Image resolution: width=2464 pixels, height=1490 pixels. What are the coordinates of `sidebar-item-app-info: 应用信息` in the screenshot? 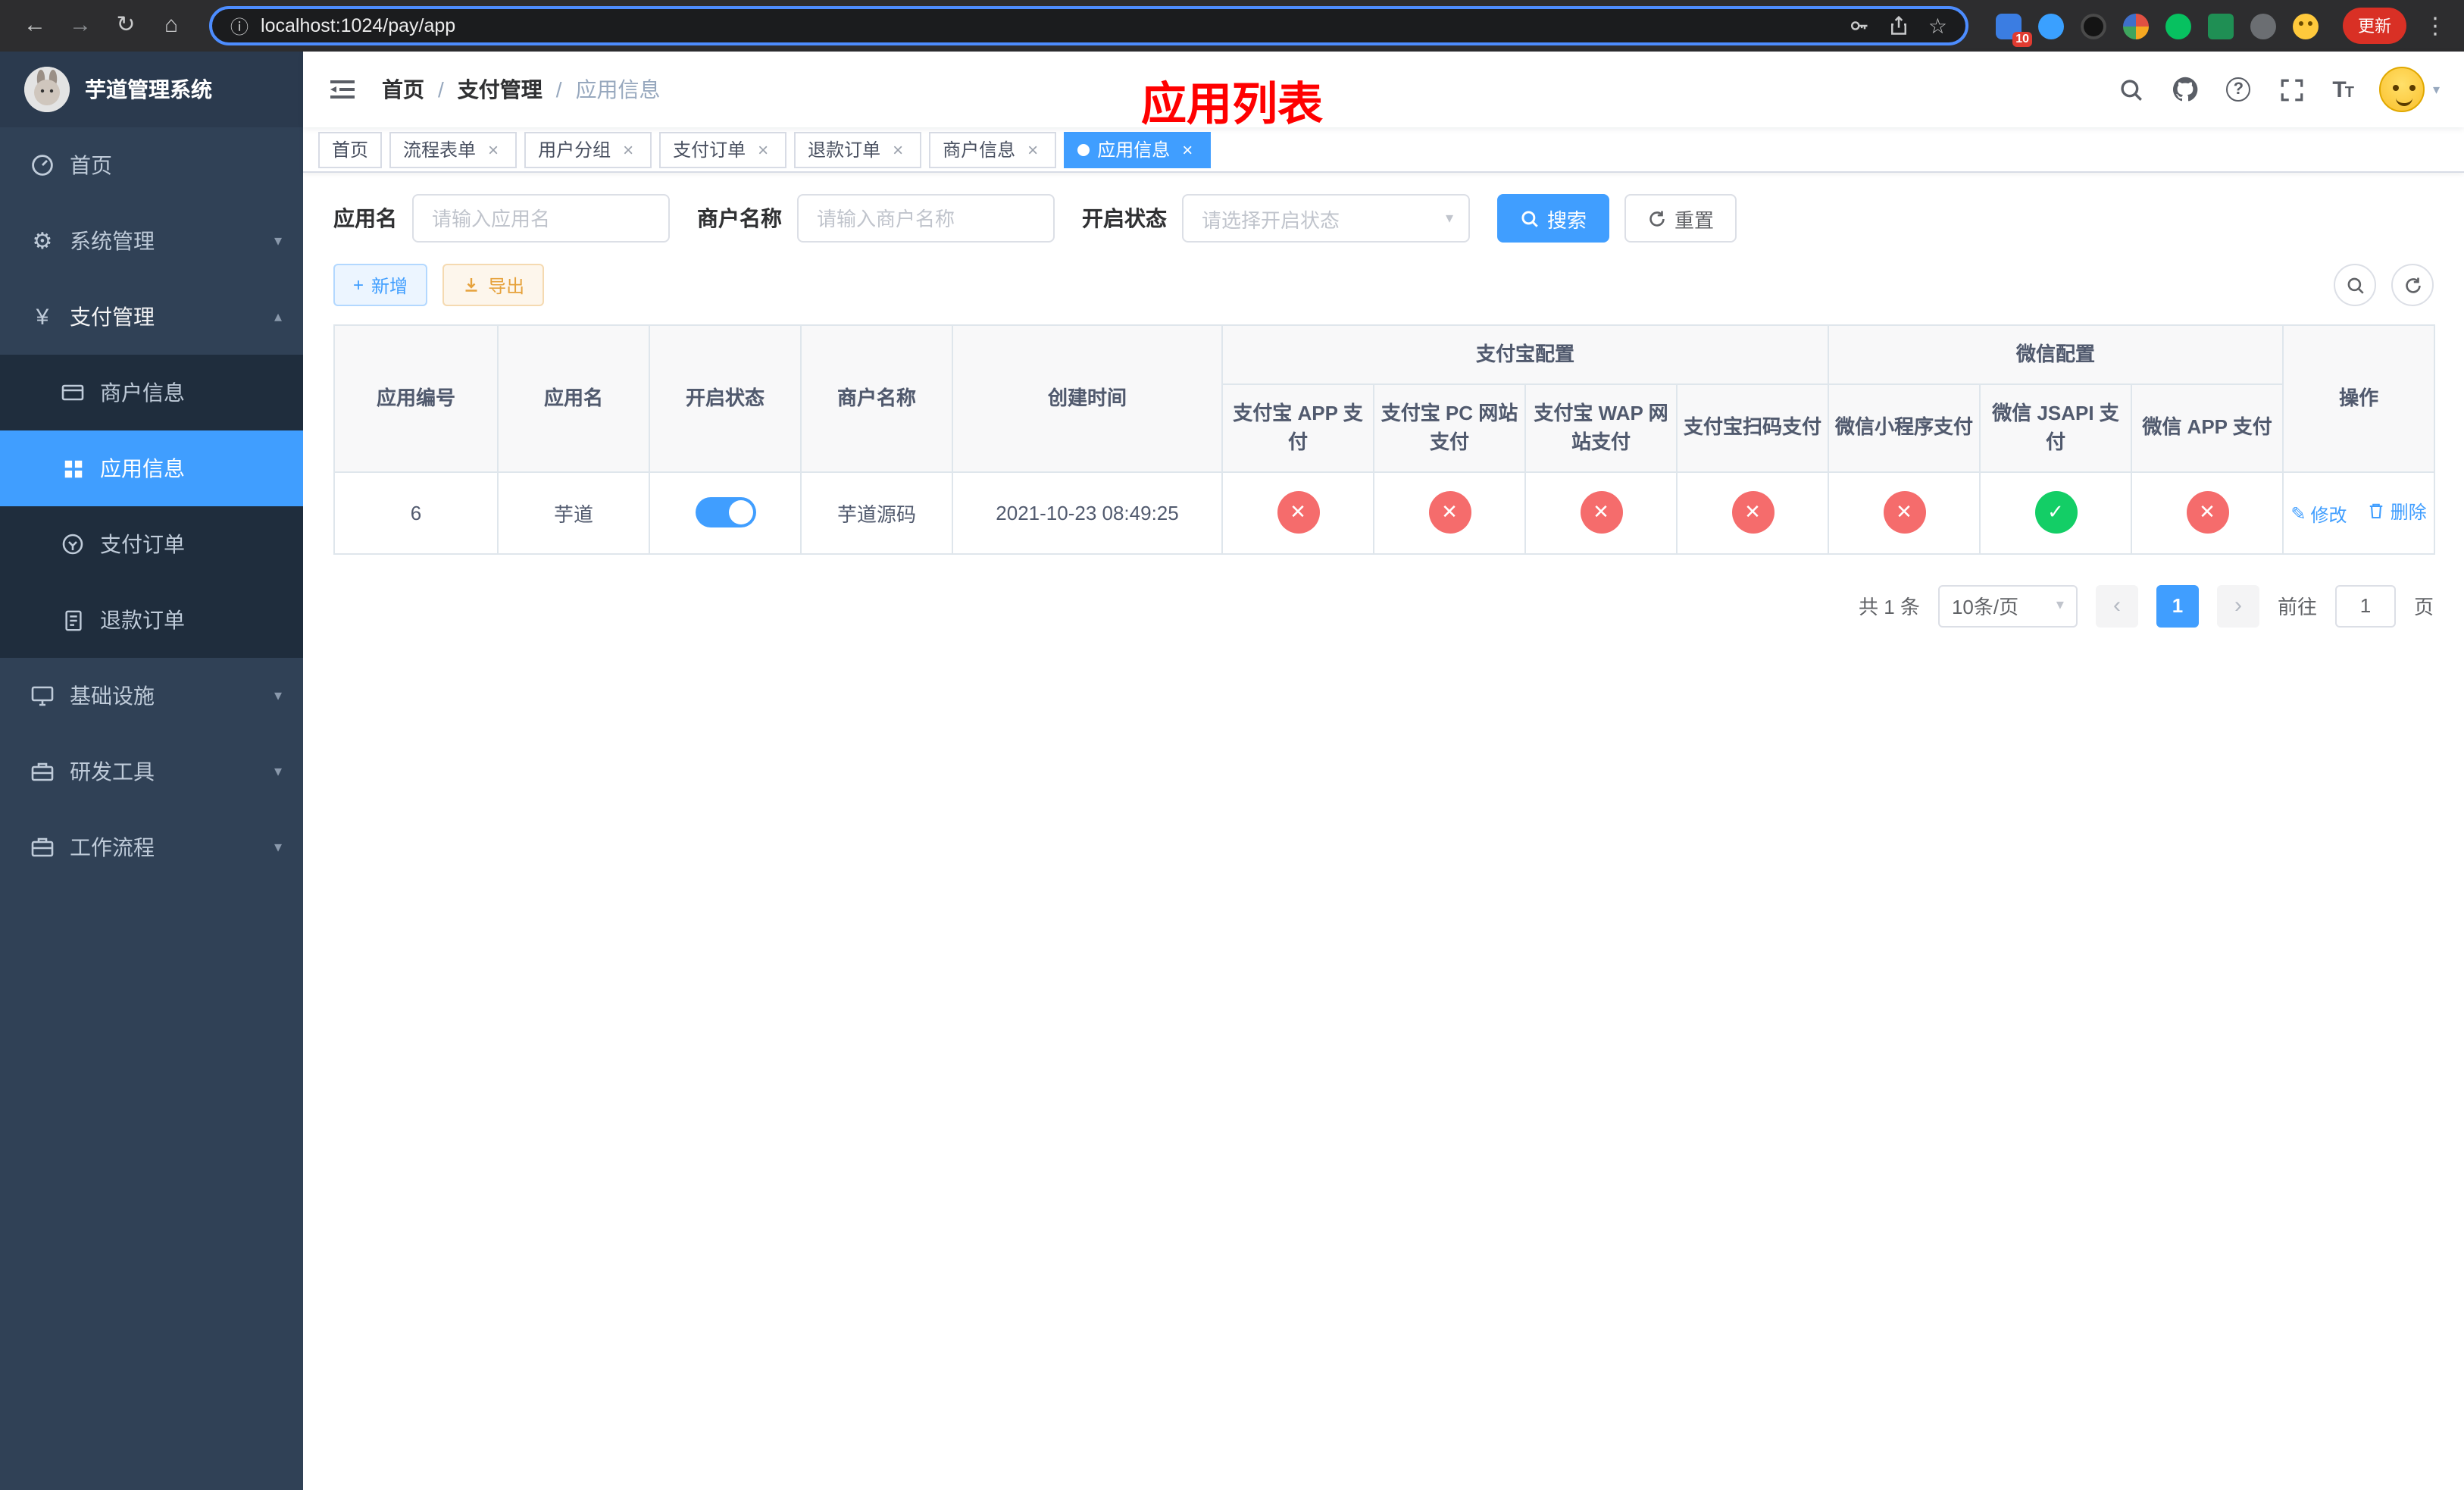 It's located at (151, 468).